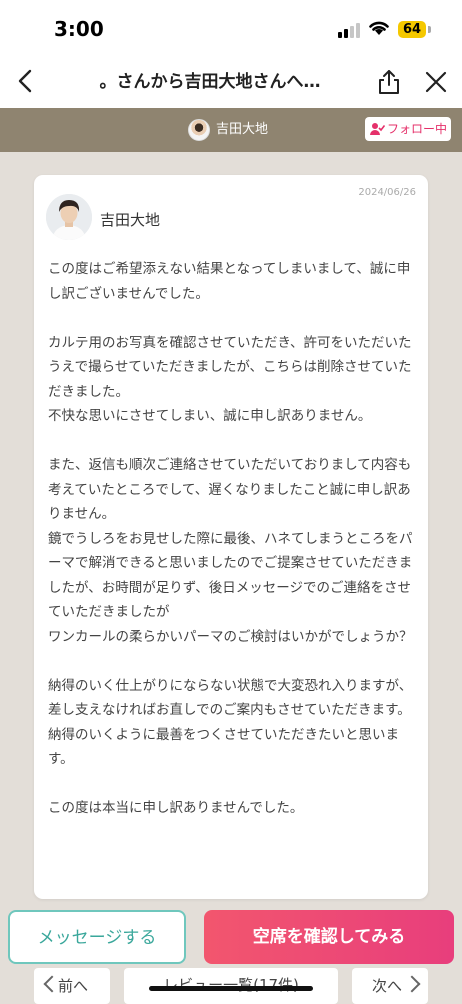 The width and height of the screenshot is (462, 1004). I want to click on chevron-left-icon, so click(26, 81).